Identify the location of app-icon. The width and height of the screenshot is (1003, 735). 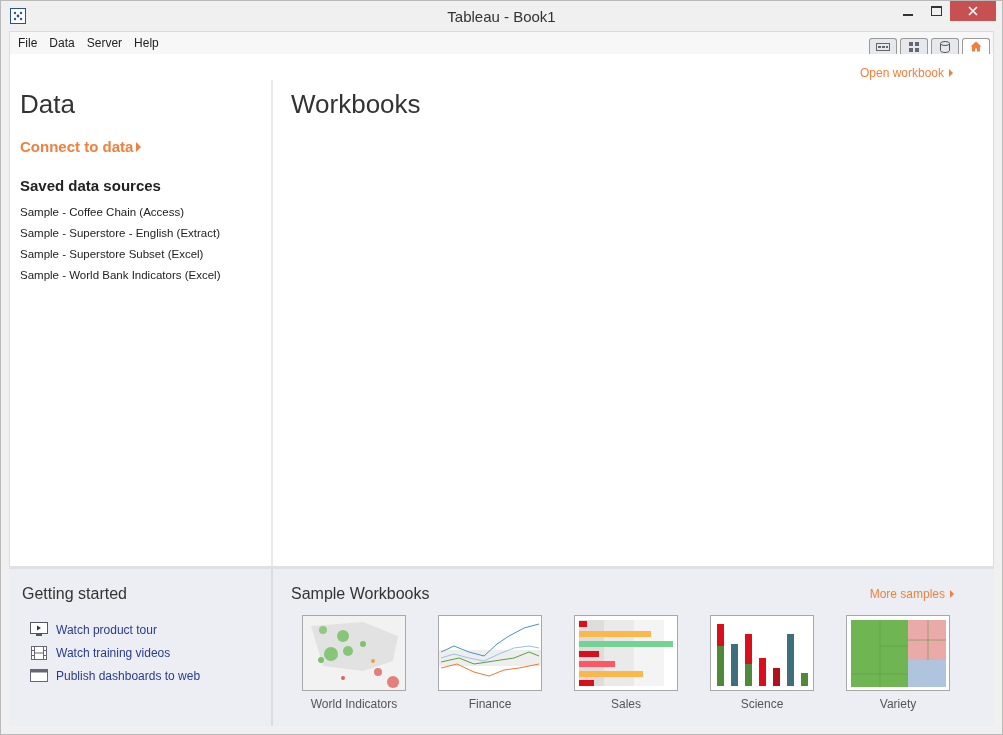
(18, 16).